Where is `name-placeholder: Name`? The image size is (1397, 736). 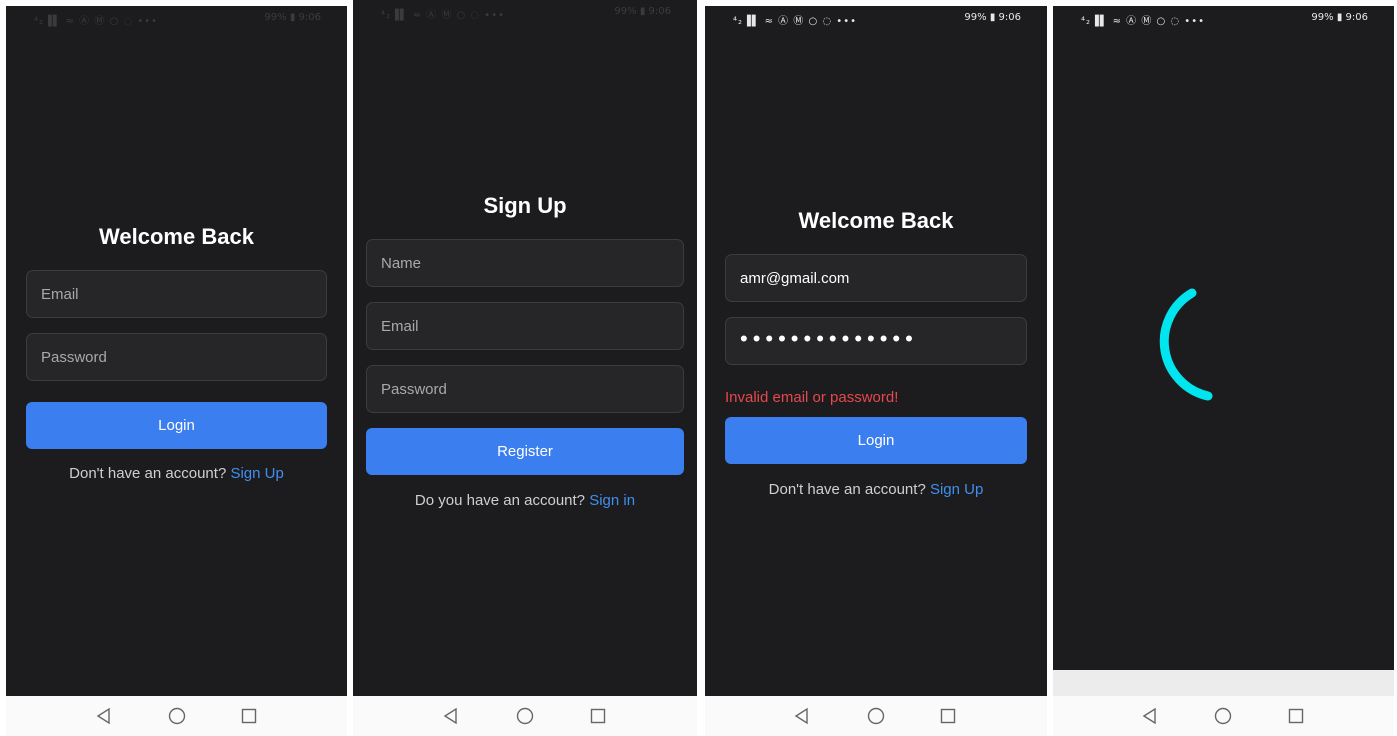 name-placeholder: Name is located at coordinates (401, 263).